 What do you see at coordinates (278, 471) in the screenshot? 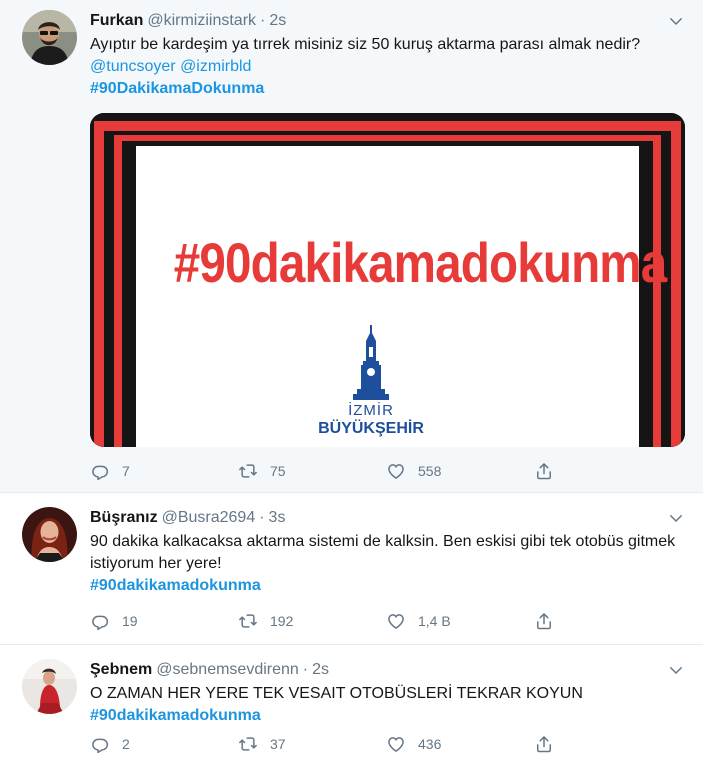
I see `retweet-count: 75` at bounding box center [278, 471].